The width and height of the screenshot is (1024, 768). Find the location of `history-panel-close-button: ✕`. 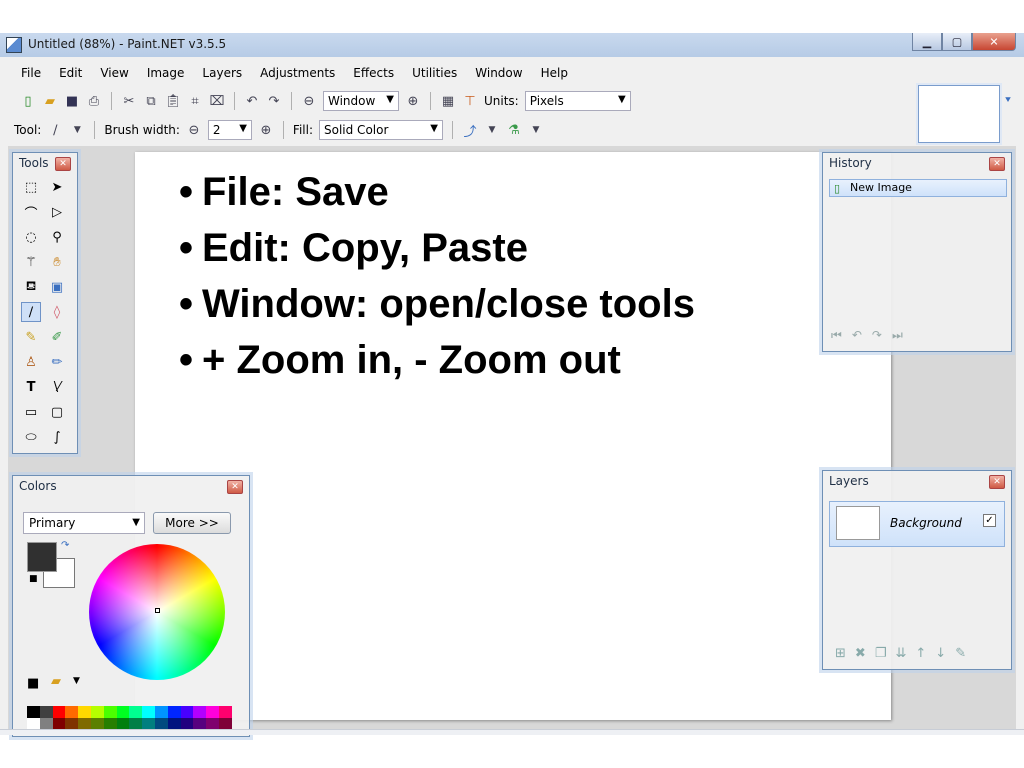

history-panel-close-button: ✕ is located at coordinates (997, 164).